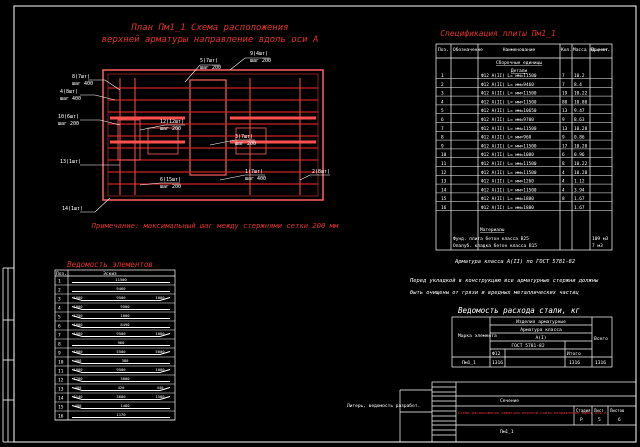 The width and height of the screenshot is (640, 447). What do you see at coordinates (110, 264) in the screenshot?
I see `elements-title: Ведомость элементов` at bounding box center [110, 264].